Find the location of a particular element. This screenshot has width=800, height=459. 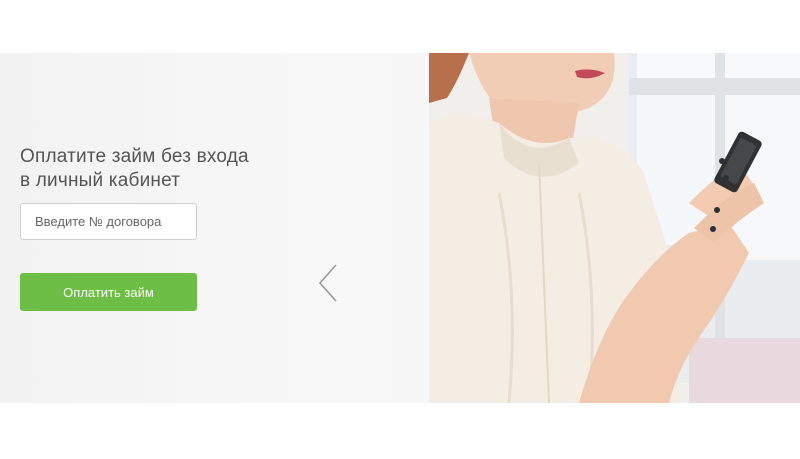

chevron-left-icon is located at coordinates (328, 283).